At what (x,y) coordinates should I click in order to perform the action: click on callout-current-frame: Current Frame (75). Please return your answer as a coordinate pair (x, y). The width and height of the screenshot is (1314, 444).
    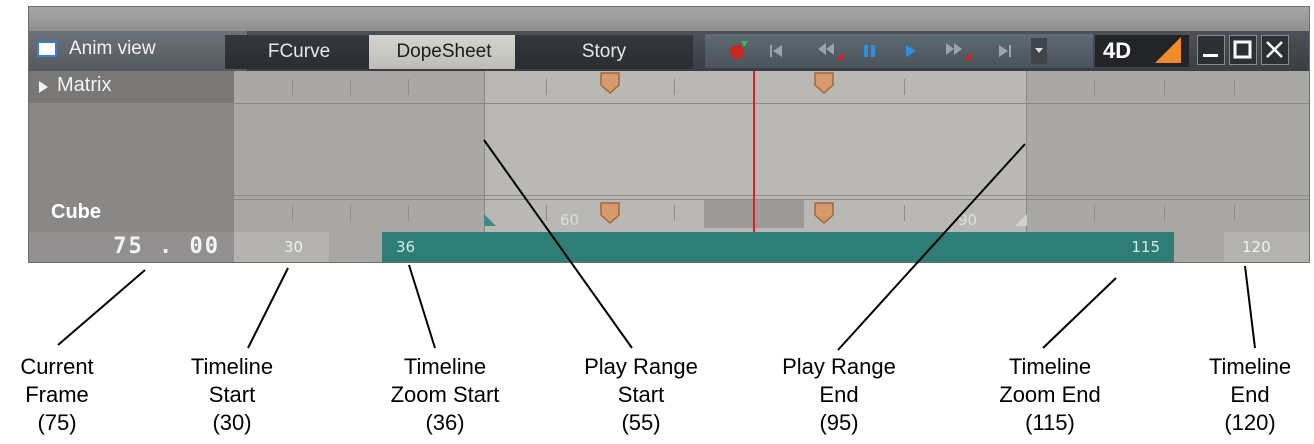
    Looking at the image, I should click on (57, 395).